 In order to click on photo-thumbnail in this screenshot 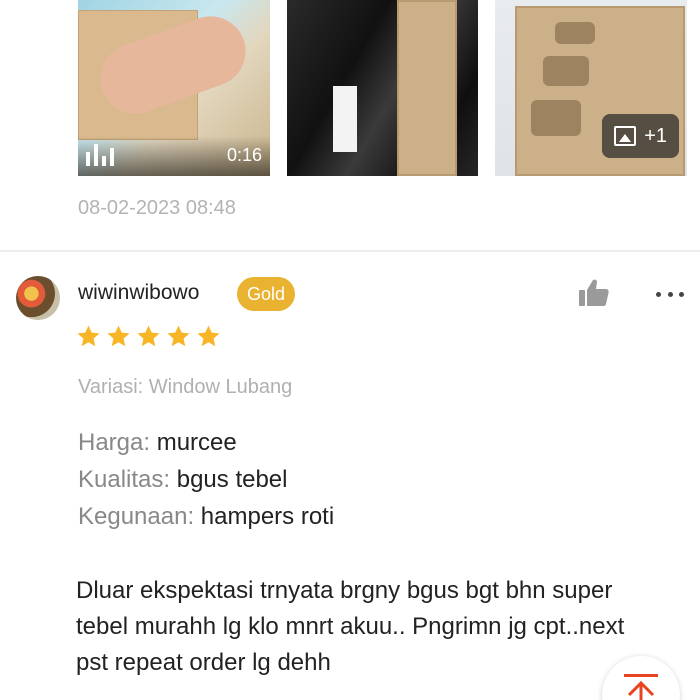, I will do `click(382, 88)`.